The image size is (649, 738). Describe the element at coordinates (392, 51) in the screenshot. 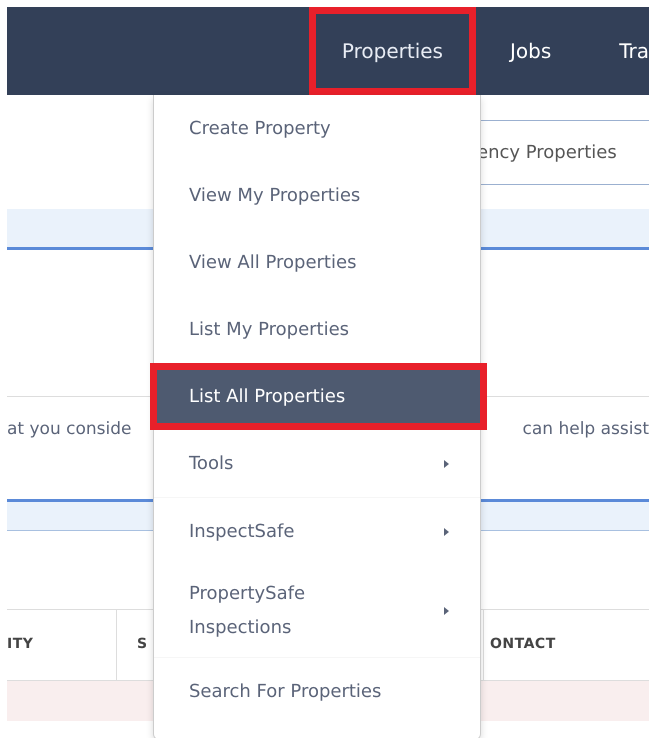

I see `nav-link: Properties` at that location.